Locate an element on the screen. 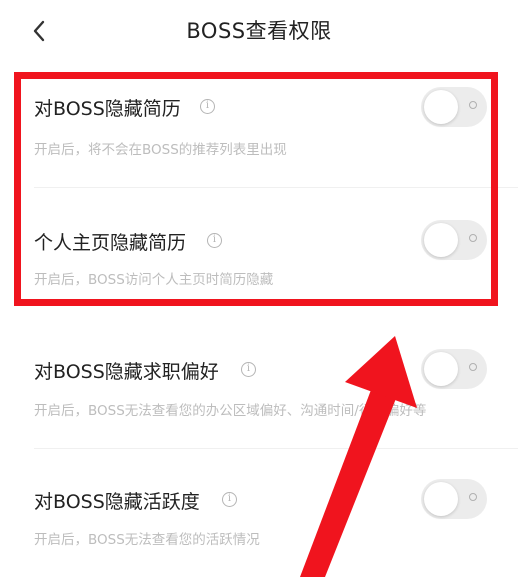  setting-title: 对BOSS隐藏活跃度 is located at coordinates (117, 502).